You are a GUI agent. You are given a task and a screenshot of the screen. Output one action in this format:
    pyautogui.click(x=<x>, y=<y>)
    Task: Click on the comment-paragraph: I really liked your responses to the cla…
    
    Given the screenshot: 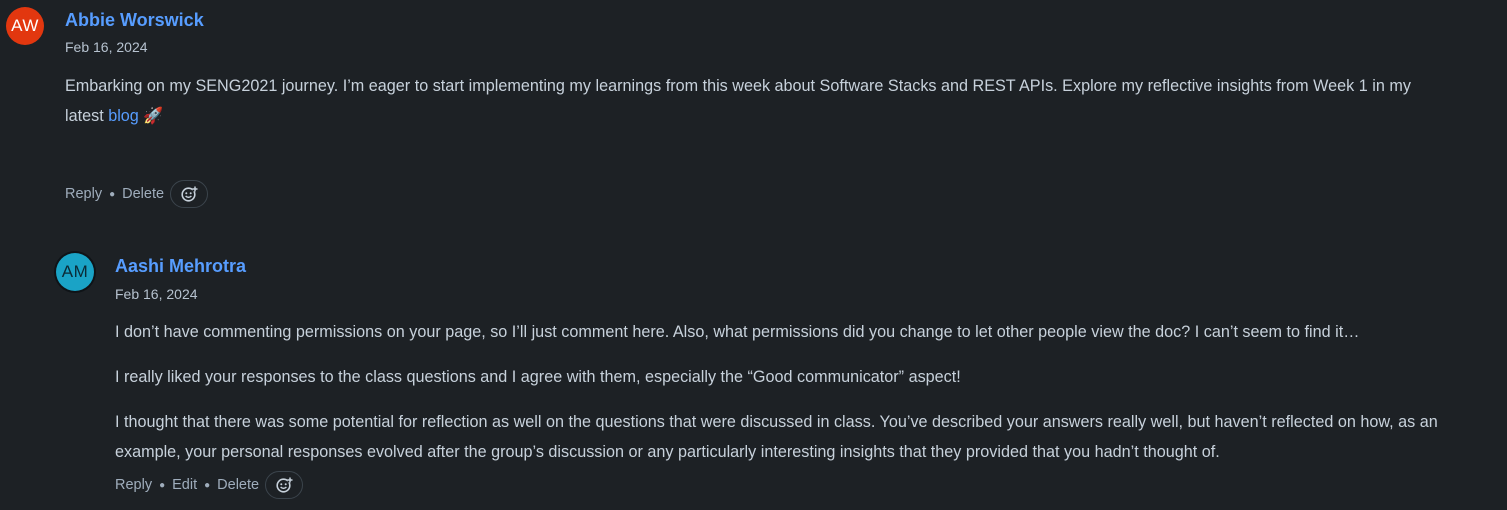 What is the action you would take?
    pyautogui.click(x=538, y=377)
    